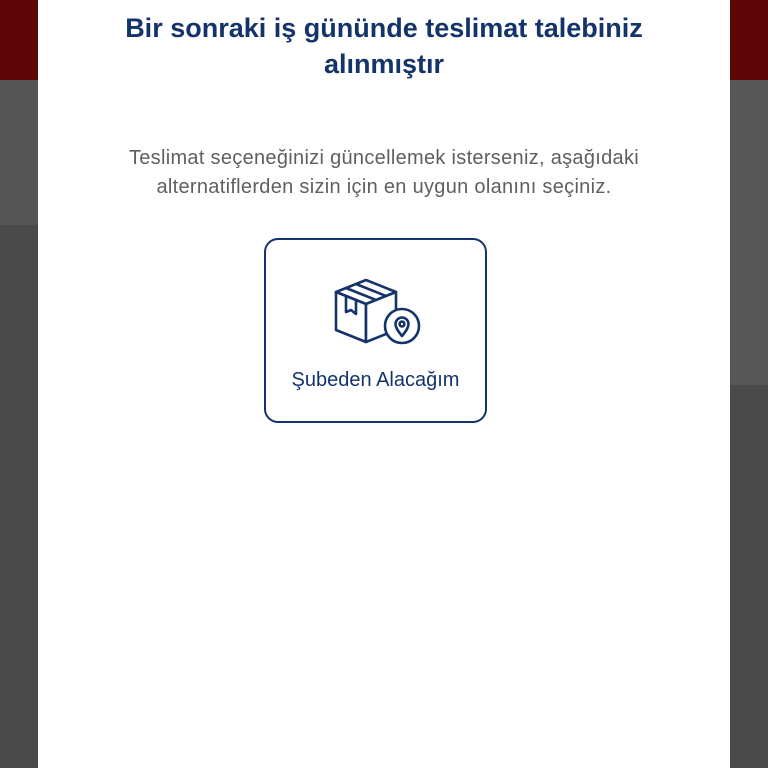  I want to click on background-content-right, so click(749, 232).